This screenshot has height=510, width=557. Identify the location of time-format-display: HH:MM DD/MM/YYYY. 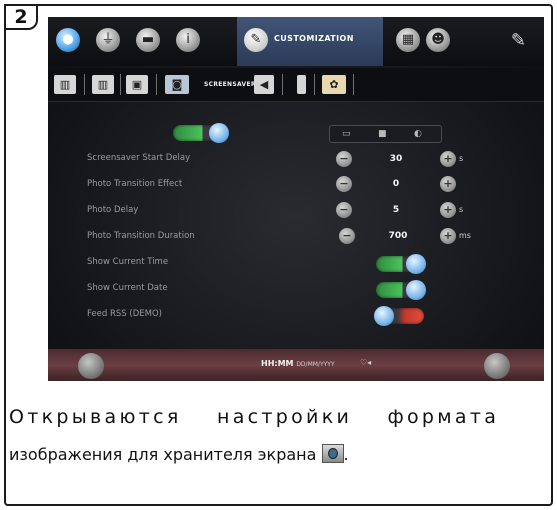
(298, 363).